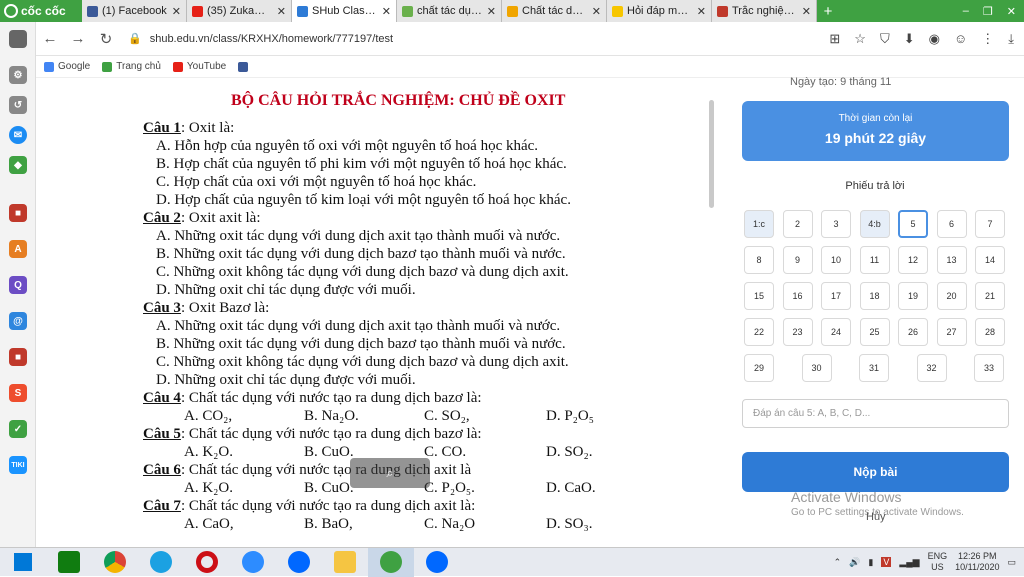 The height and width of the screenshot is (577, 1024). I want to click on answer-cell: 22, so click(759, 332).